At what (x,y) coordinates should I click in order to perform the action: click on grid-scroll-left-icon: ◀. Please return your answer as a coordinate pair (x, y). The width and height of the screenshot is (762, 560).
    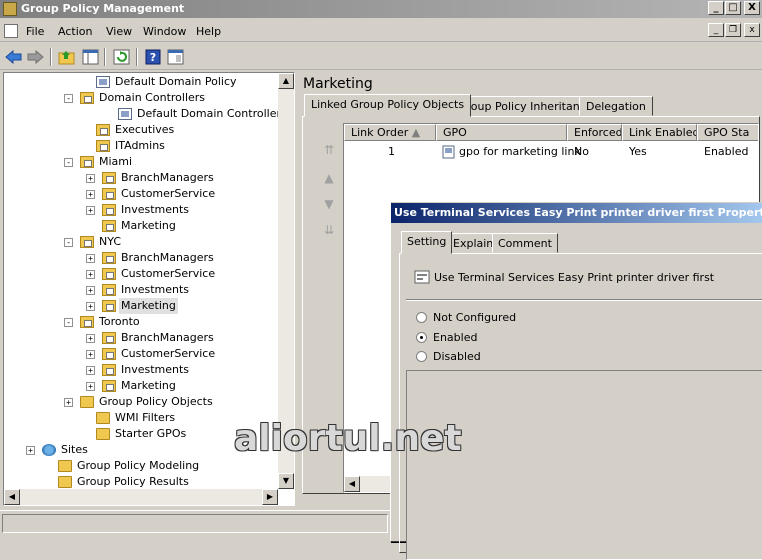
    Looking at the image, I should click on (352, 484).